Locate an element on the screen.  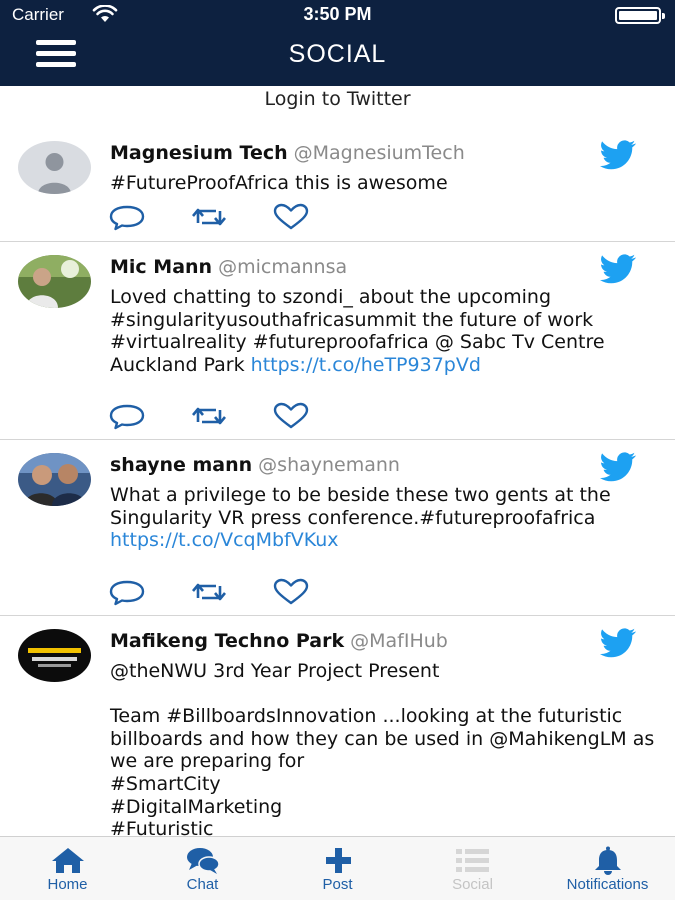
battery-icon is located at coordinates (640, 15).